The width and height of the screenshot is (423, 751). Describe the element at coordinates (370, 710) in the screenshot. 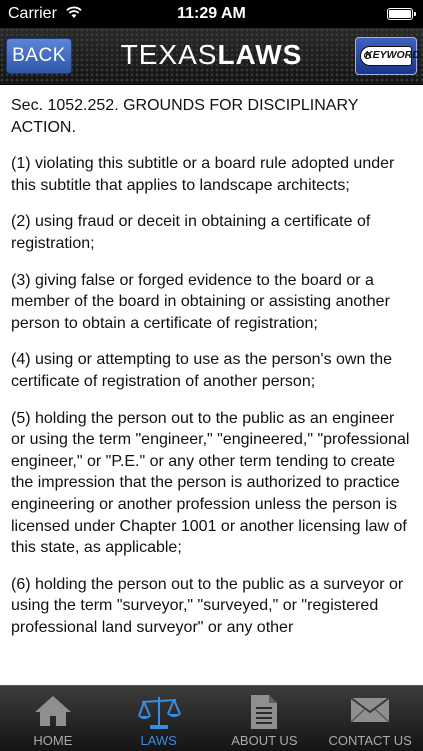

I see `envelope-icon` at that location.